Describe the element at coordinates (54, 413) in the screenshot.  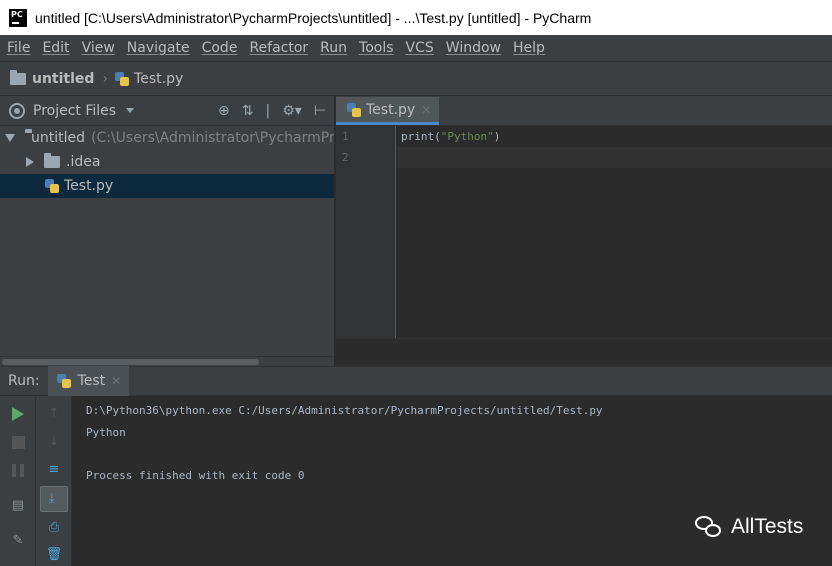
I see `up-arrow-icon: ↑` at that location.